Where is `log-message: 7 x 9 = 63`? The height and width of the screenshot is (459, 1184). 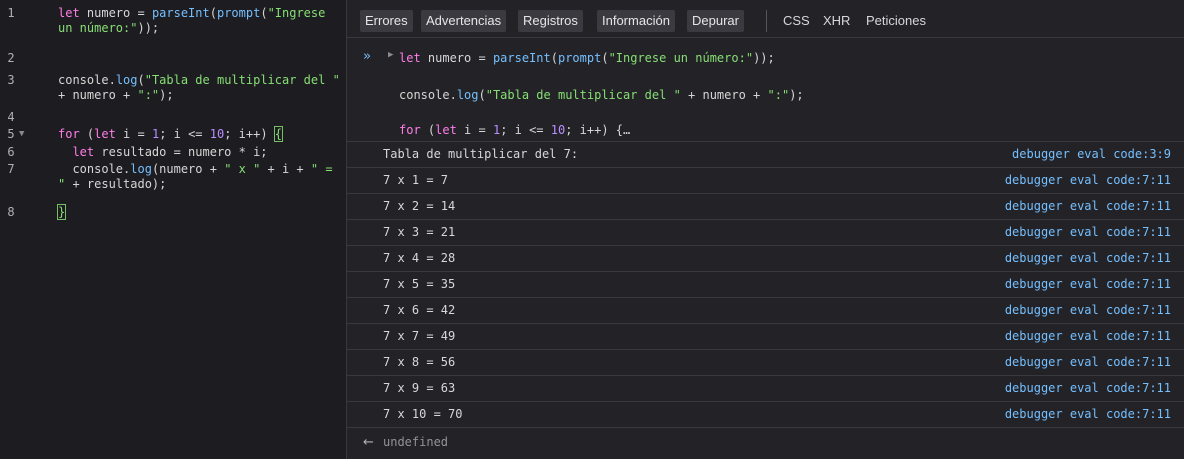 log-message: 7 x 9 = 63 is located at coordinates (419, 388).